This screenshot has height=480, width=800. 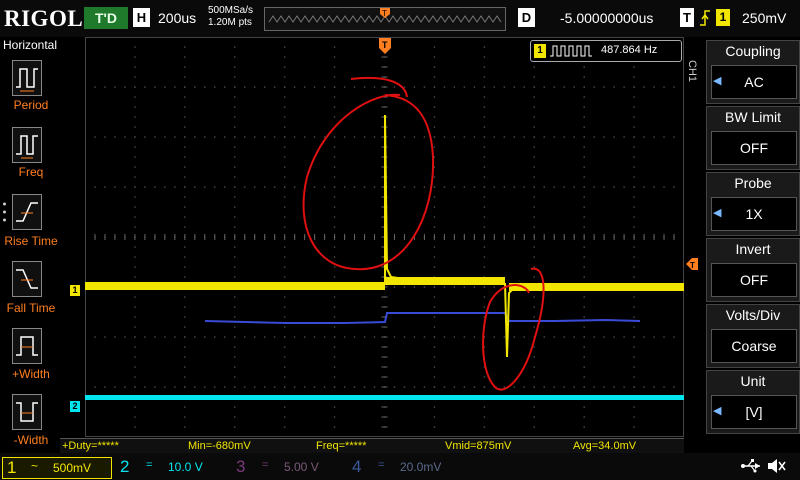 What do you see at coordinates (723, 17) in the screenshot?
I see `trigger-source-badge: 1` at bounding box center [723, 17].